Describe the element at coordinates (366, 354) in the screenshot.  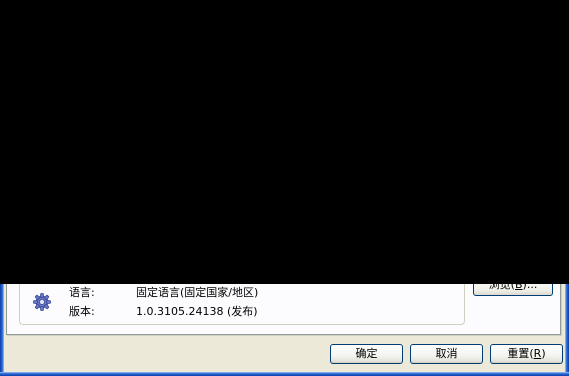
I see `ok-button: 确定` at that location.